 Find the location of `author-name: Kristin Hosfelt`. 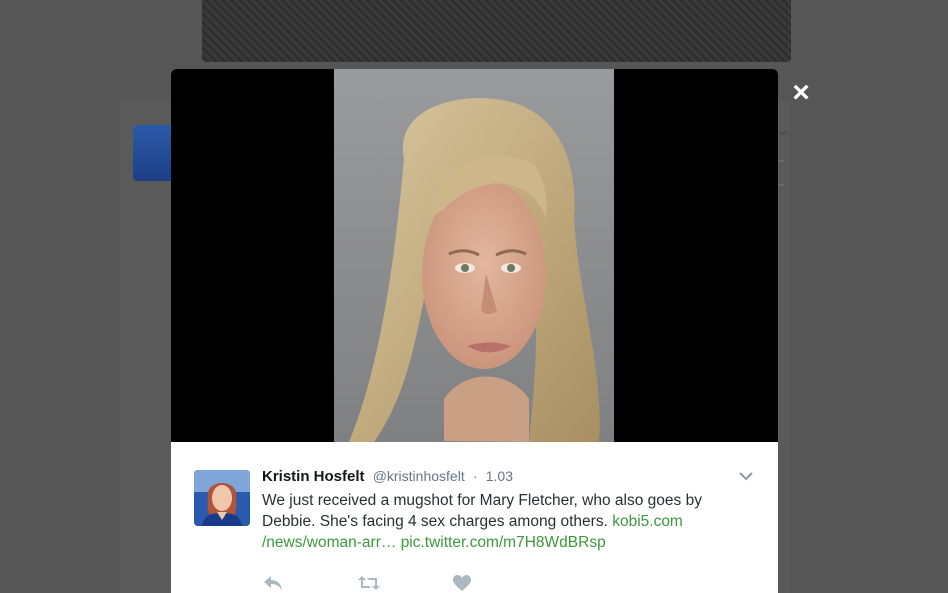

author-name: Kristin Hosfelt is located at coordinates (313, 476).